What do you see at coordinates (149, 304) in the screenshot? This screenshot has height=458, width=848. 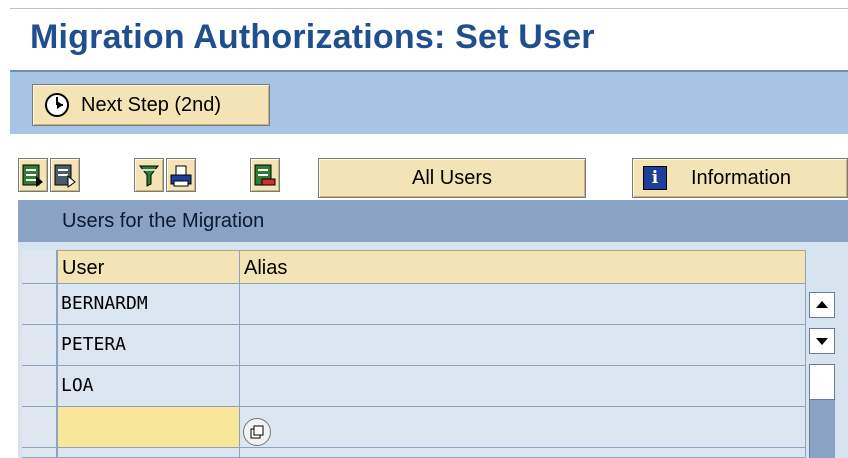 I see `table-row-user-cell: BERNARDM` at bounding box center [149, 304].